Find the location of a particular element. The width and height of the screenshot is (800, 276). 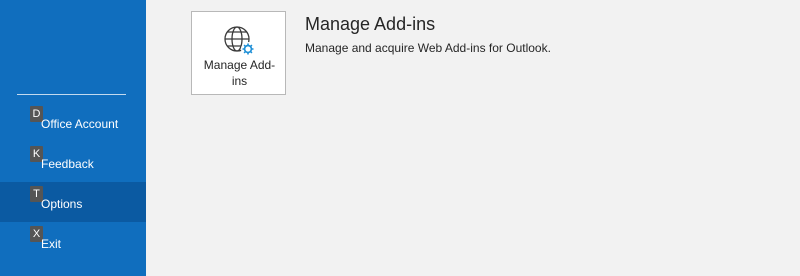

sidebar-item-label: Office Account is located at coordinates (80, 124).